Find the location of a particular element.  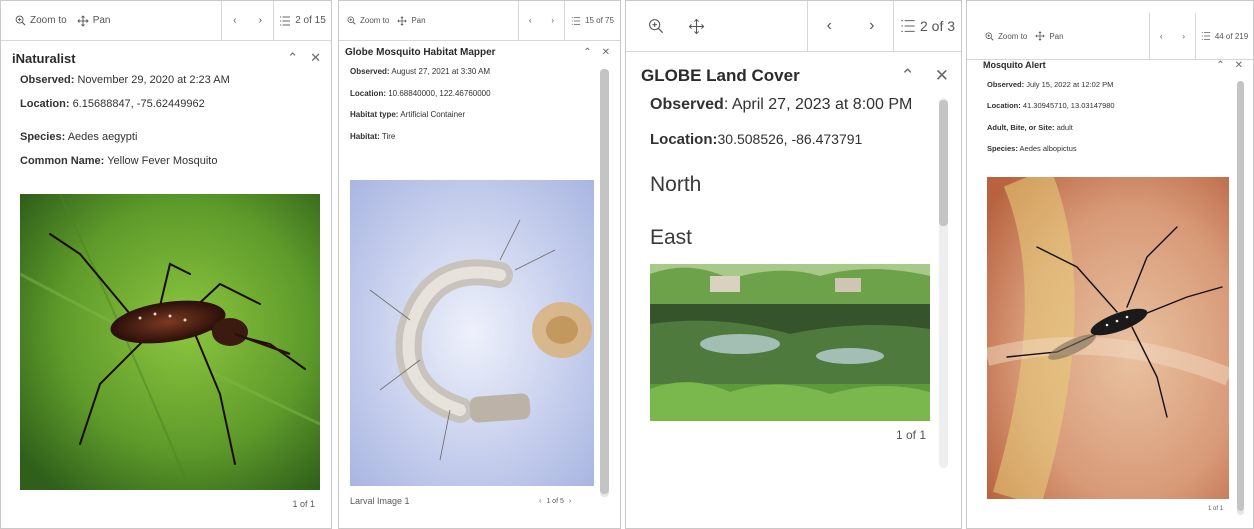

feature-count-button: 44 of 219 is located at coordinates (1224, 36).